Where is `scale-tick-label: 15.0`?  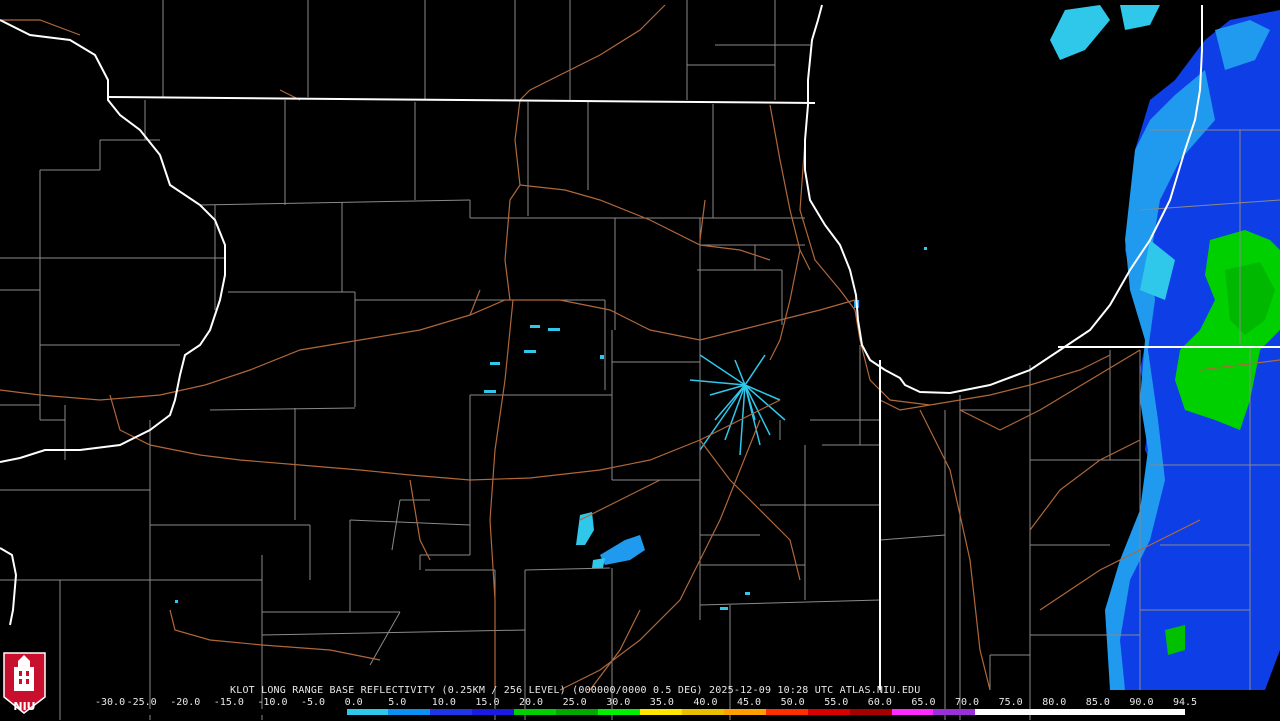
scale-tick-label: 15.0 is located at coordinates (487, 702).